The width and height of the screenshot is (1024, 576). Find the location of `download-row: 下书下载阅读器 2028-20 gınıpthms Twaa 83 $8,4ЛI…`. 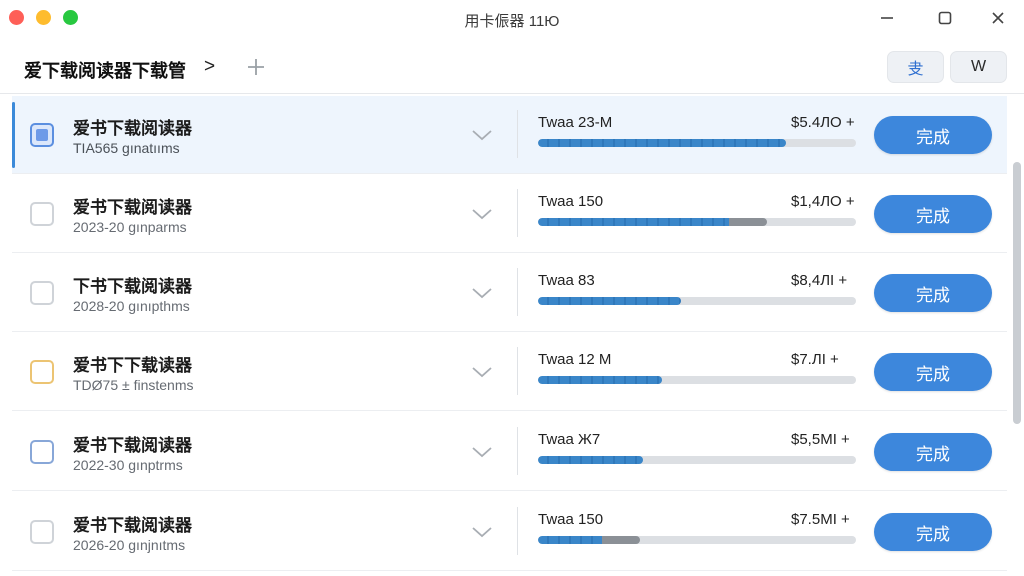

download-row: 下书下载阅读器 2028-20 gınıpthms Twaa 83 $8,4ЛI… is located at coordinates (509, 293).